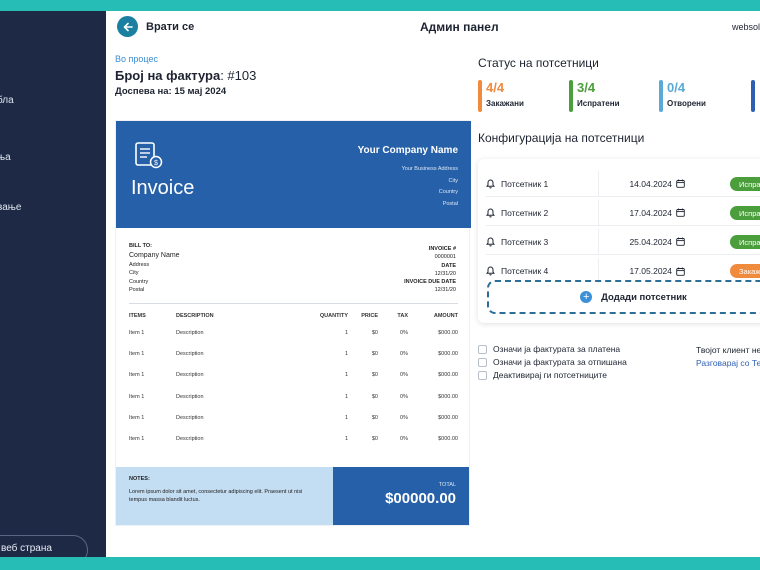  Describe the element at coordinates (445, 257) in the screenshot. I see `meta-value: 0000001` at that location.